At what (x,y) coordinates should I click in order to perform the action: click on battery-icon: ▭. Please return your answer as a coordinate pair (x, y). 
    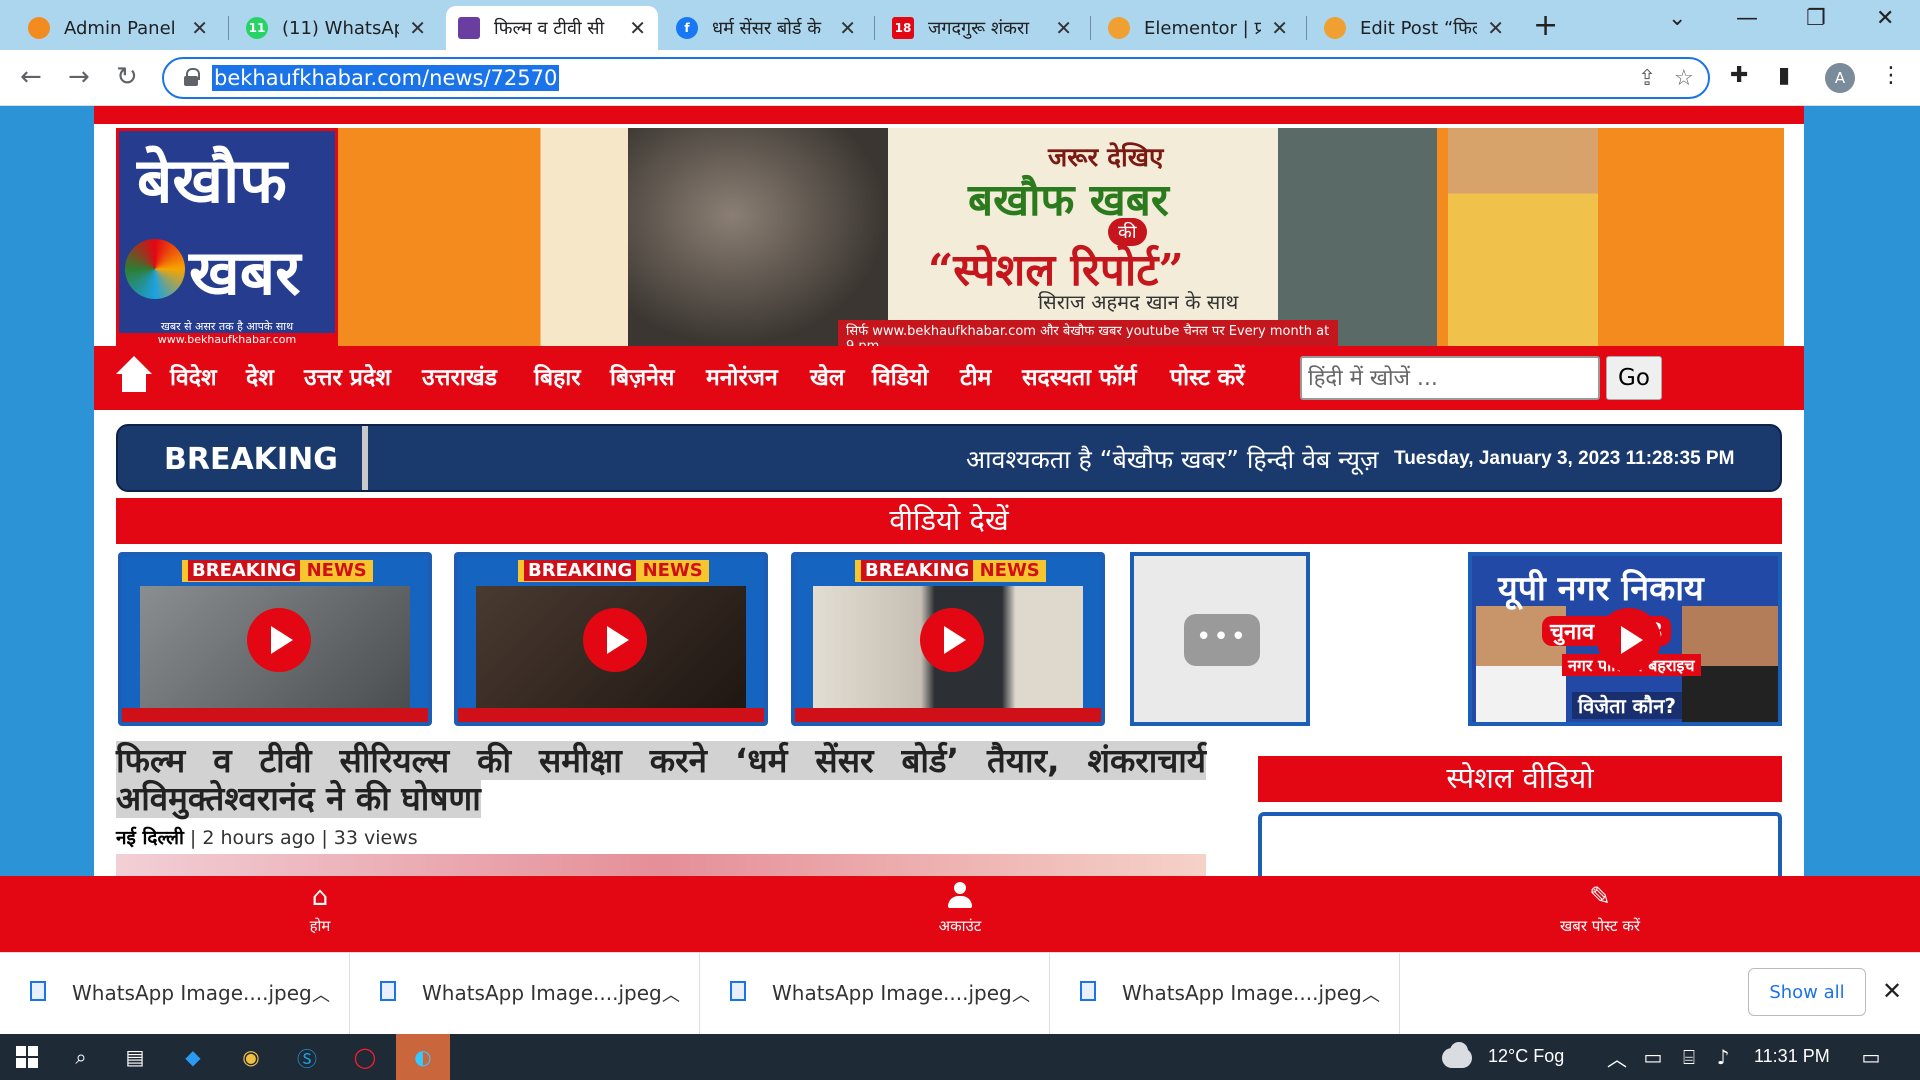
    Looking at the image, I should click on (1653, 1057).